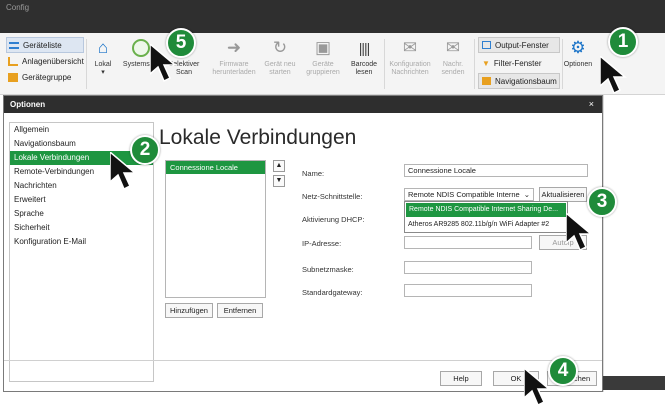 The image size is (665, 409). I want to click on tree-item-label: Anlagenübersicht, so click(53, 61).